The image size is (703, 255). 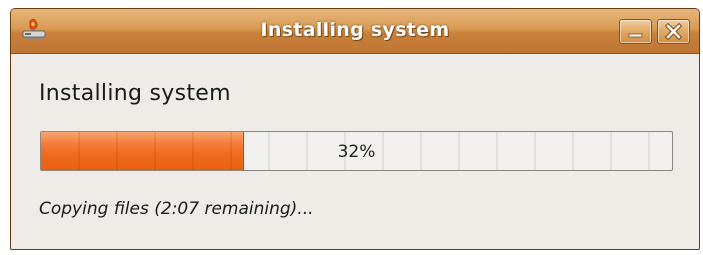 I want to click on close-icon, so click(x=673, y=31).